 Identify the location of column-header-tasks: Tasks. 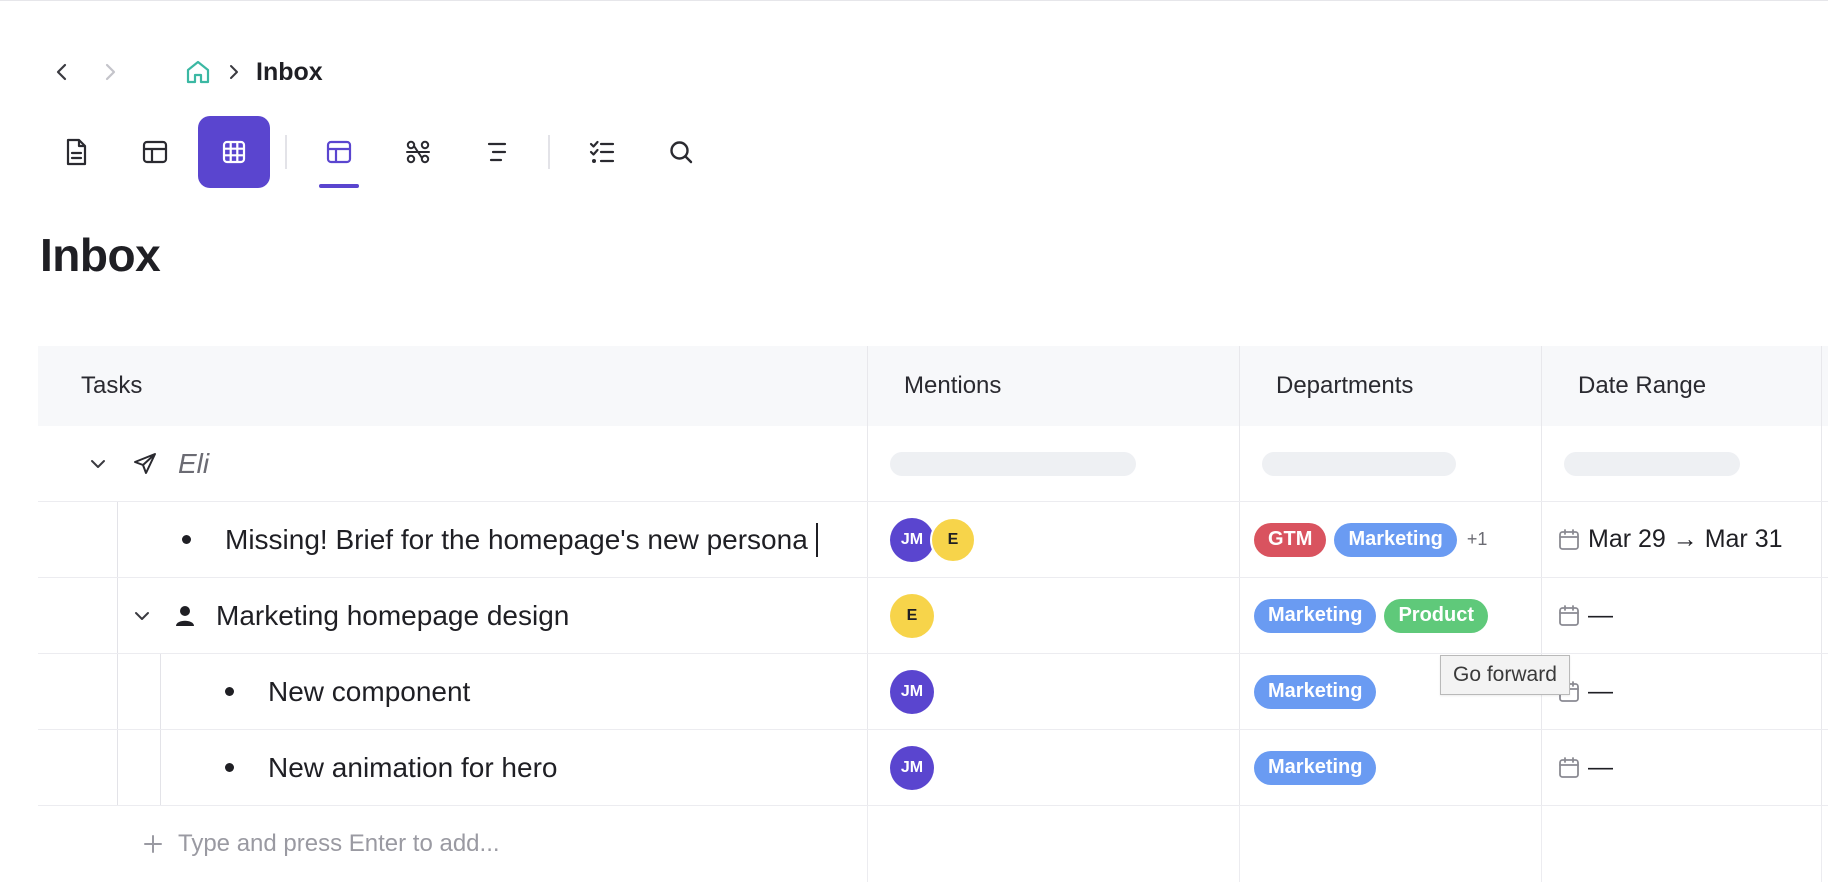
(453, 386).